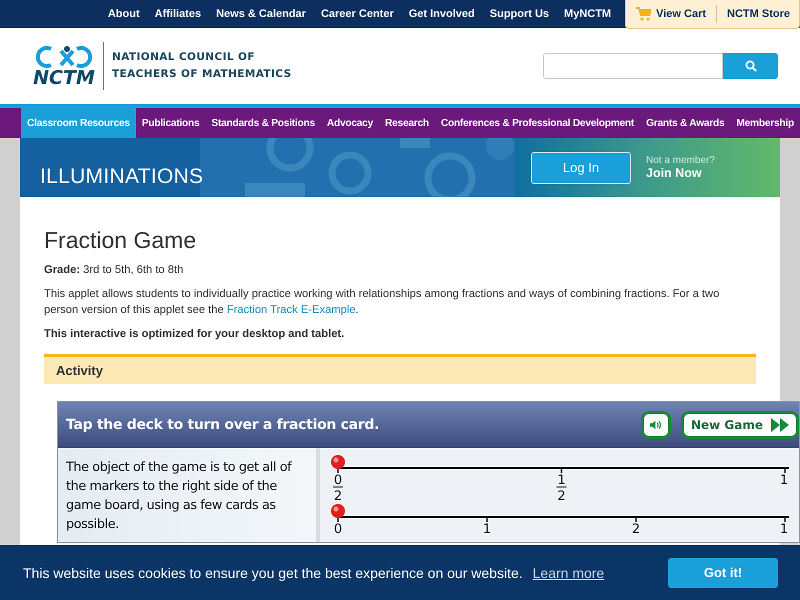 This screenshot has height=600, width=800. What do you see at coordinates (644, 14) in the screenshot?
I see `cart-icon` at bounding box center [644, 14].